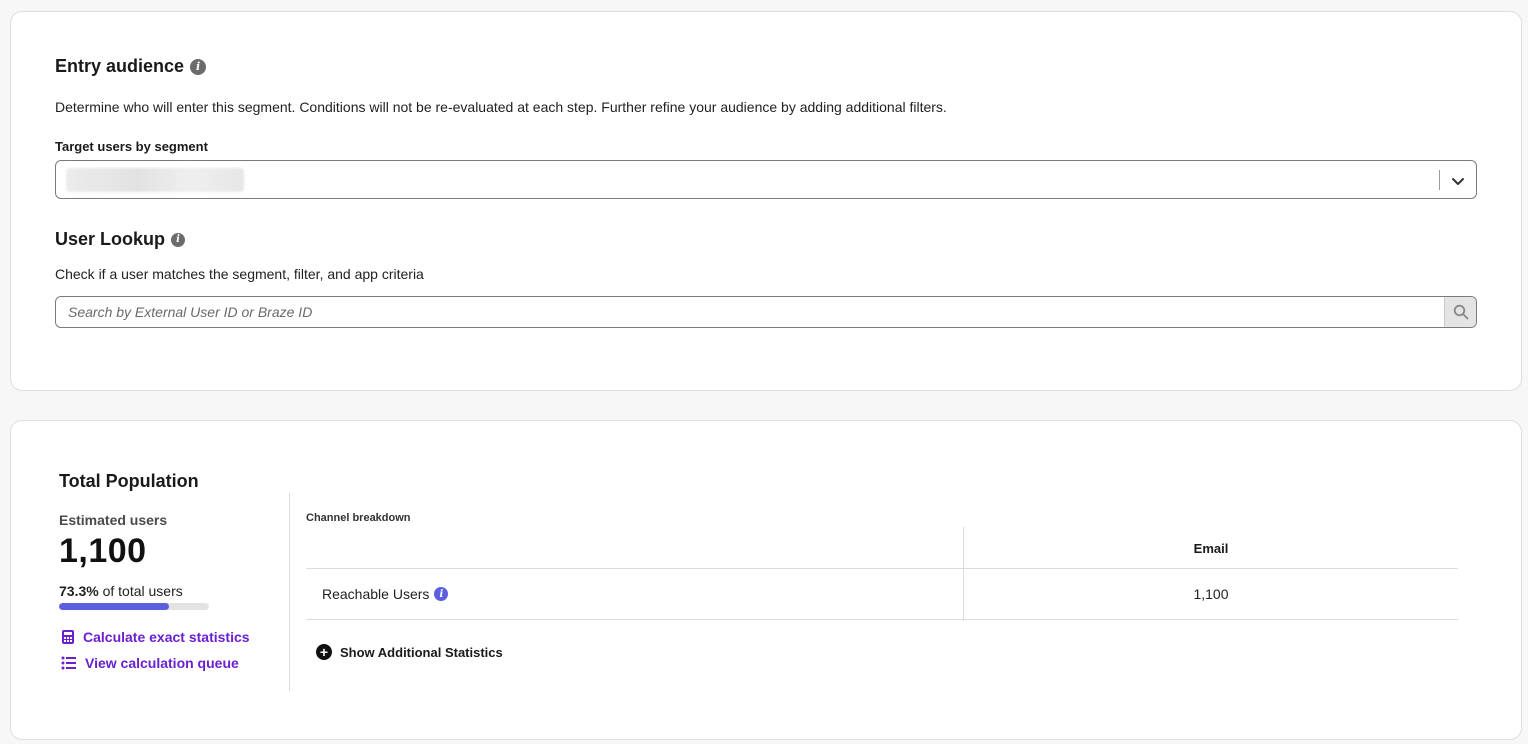  What do you see at coordinates (166, 637) in the screenshot?
I see `calculate-exact-statistics-label: Calculate exact statistics` at bounding box center [166, 637].